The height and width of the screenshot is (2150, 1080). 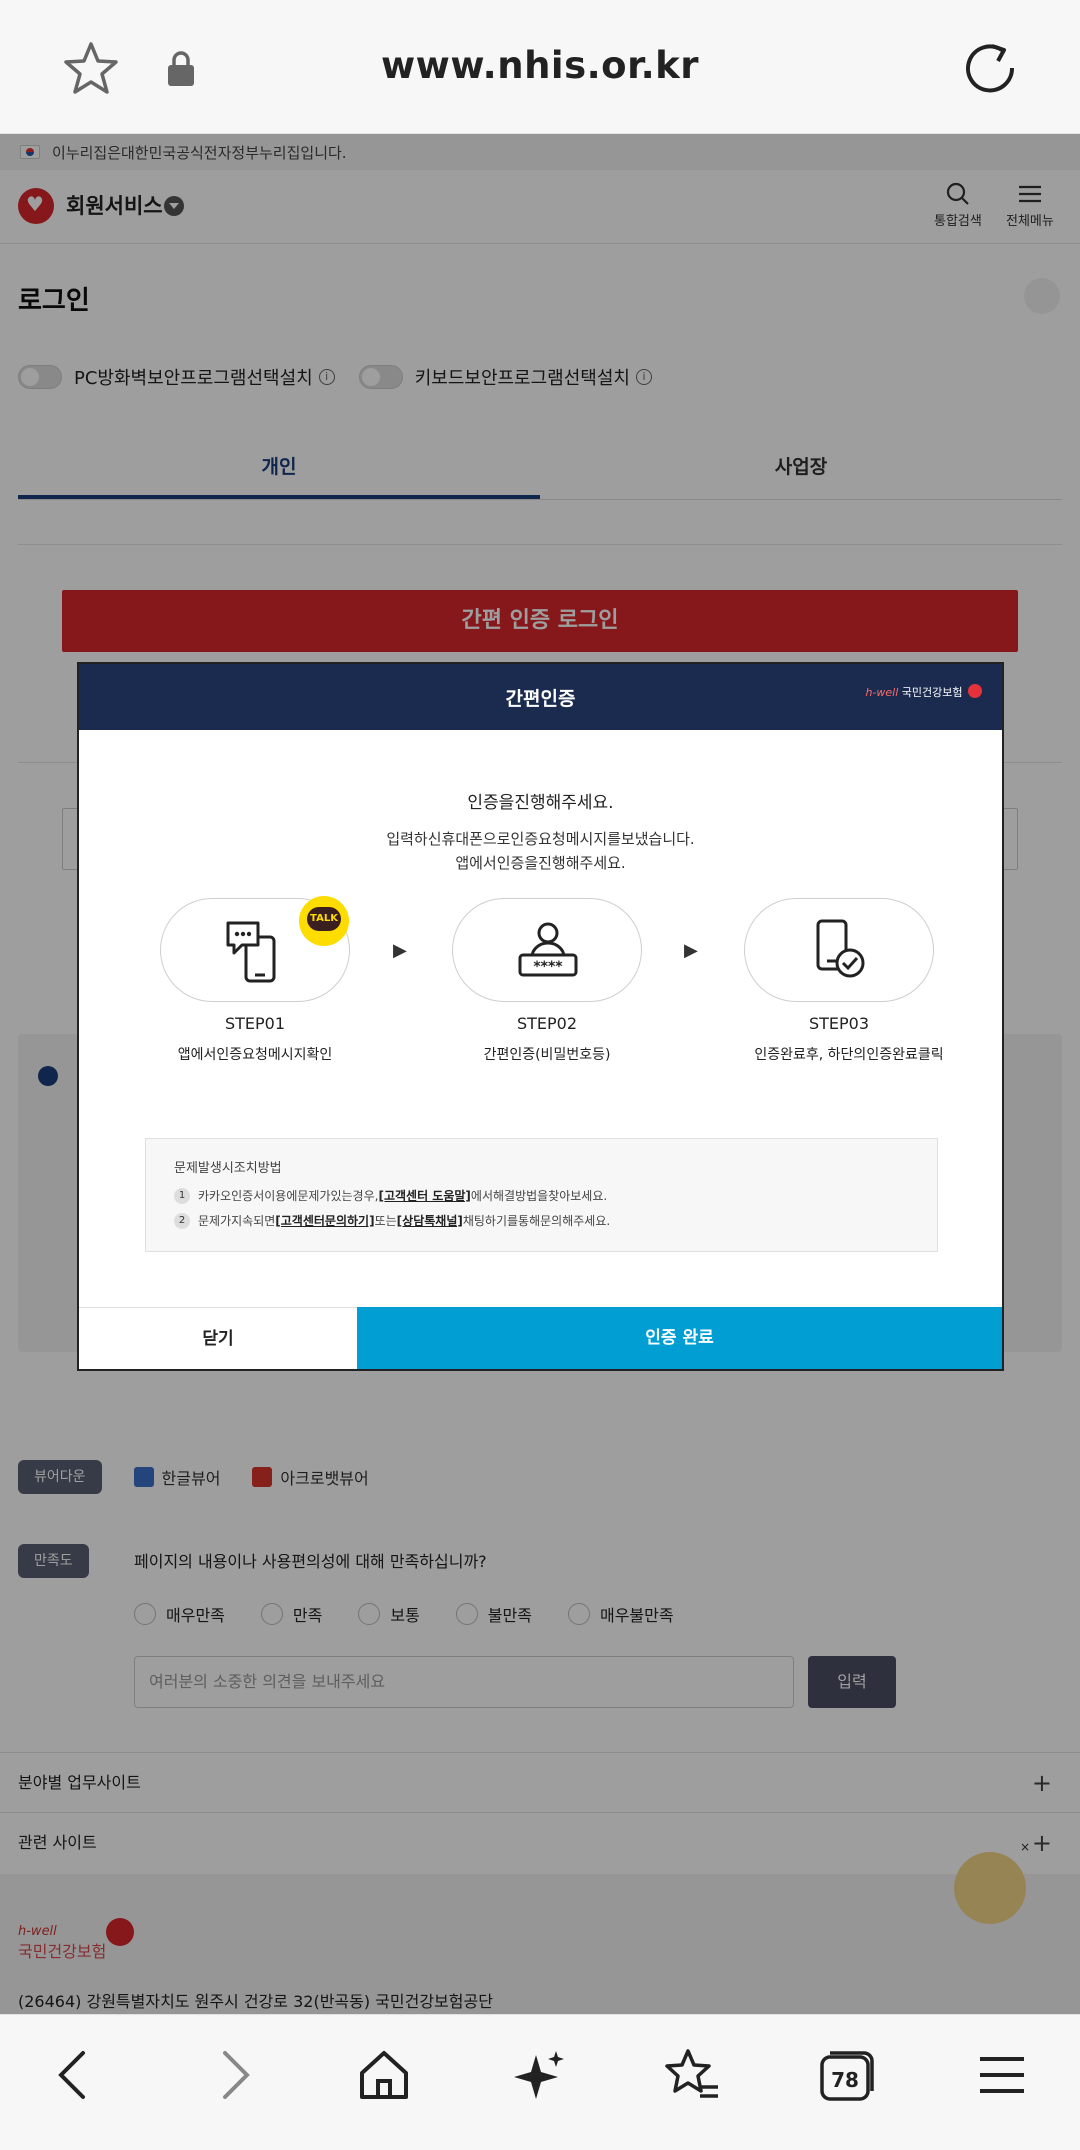 I want to click on home-button, so click(x=384, y=2075).